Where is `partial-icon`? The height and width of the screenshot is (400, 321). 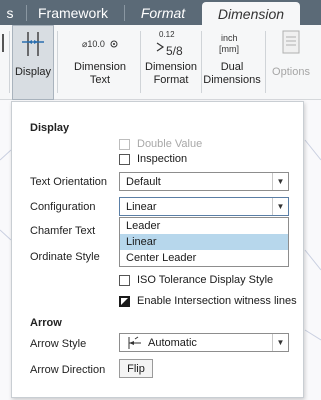
partial-icon is located at coordinates (4, 43).